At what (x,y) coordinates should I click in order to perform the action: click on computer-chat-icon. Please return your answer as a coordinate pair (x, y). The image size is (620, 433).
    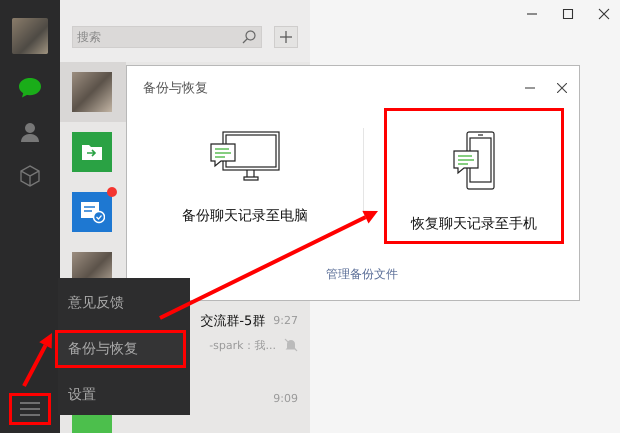
    Looking at the image, I should click on (245, 157).